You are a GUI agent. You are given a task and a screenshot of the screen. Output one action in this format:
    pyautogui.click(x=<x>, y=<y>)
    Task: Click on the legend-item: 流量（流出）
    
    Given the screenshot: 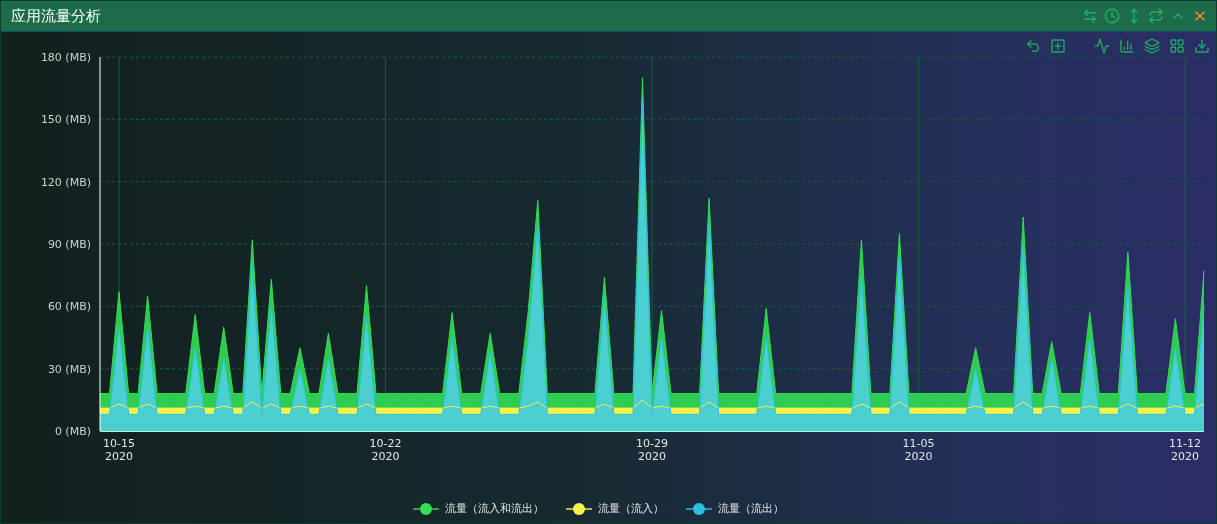 What is the action you would take?
    pyautogui.click(x=735, y=508)
    